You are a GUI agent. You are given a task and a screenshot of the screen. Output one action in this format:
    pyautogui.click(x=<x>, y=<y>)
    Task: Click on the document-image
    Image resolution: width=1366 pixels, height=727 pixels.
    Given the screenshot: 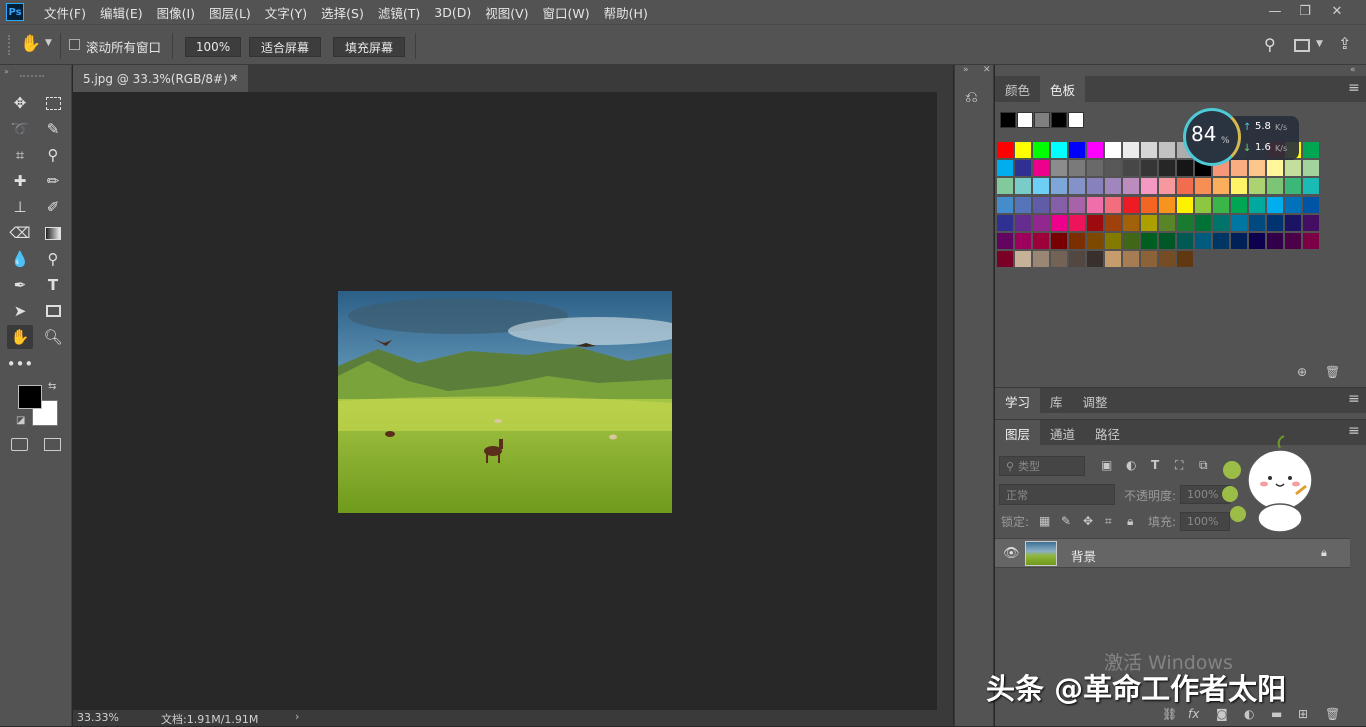 What is the action you would take?
    pyautogui.click(x=505, y=402)
    